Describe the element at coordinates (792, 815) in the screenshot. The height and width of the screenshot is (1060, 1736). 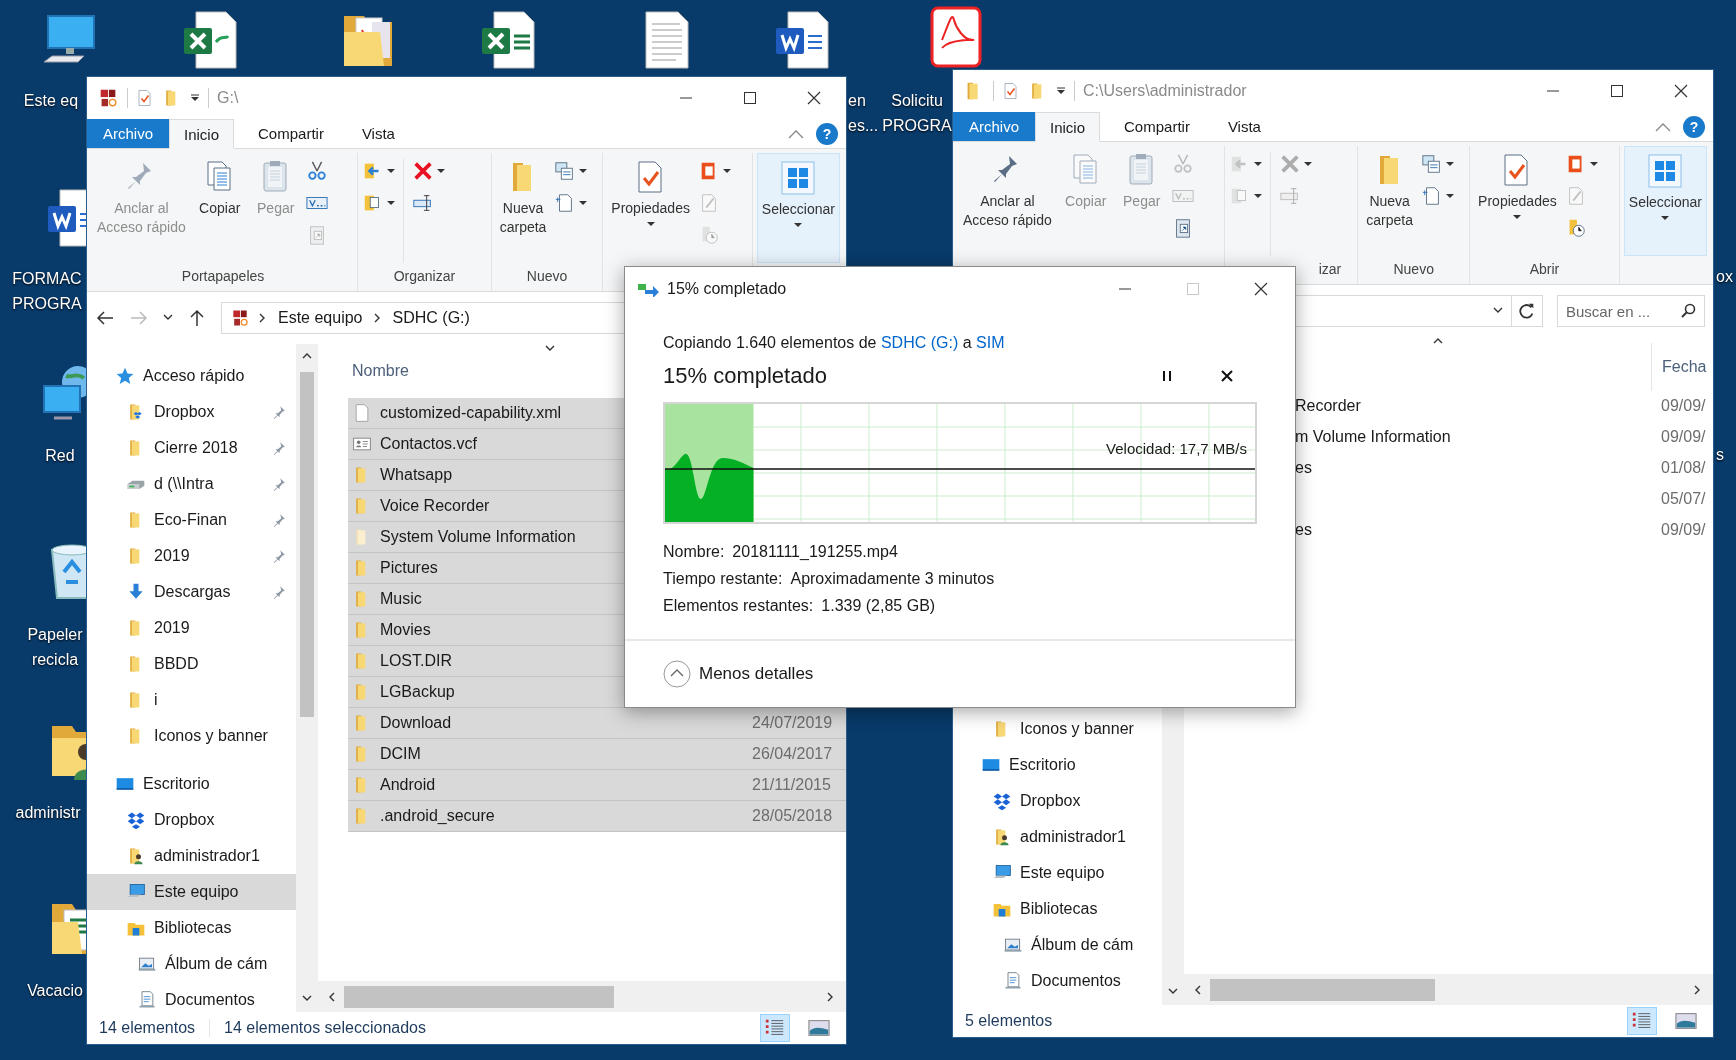
I see `date-modified: 28/05/2018` at that location.